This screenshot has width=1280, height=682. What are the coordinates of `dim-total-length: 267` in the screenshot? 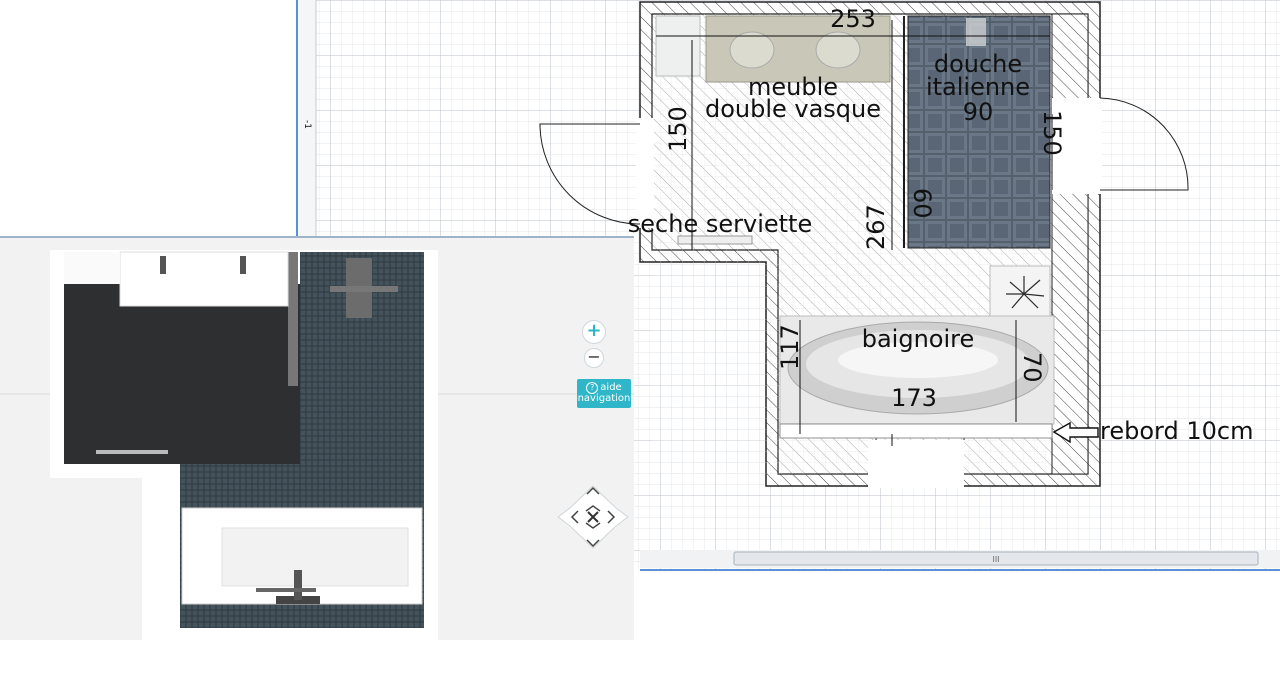 It's located at (876, 227).